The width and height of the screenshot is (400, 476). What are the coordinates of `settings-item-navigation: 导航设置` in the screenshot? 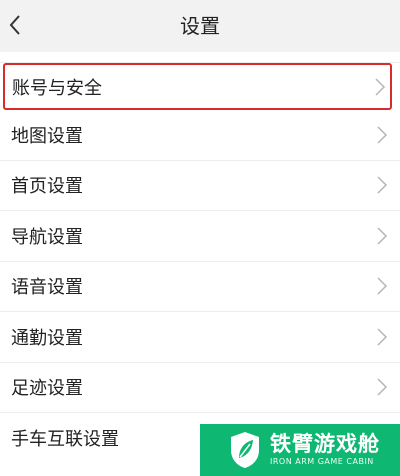 It's located at (200, 236).